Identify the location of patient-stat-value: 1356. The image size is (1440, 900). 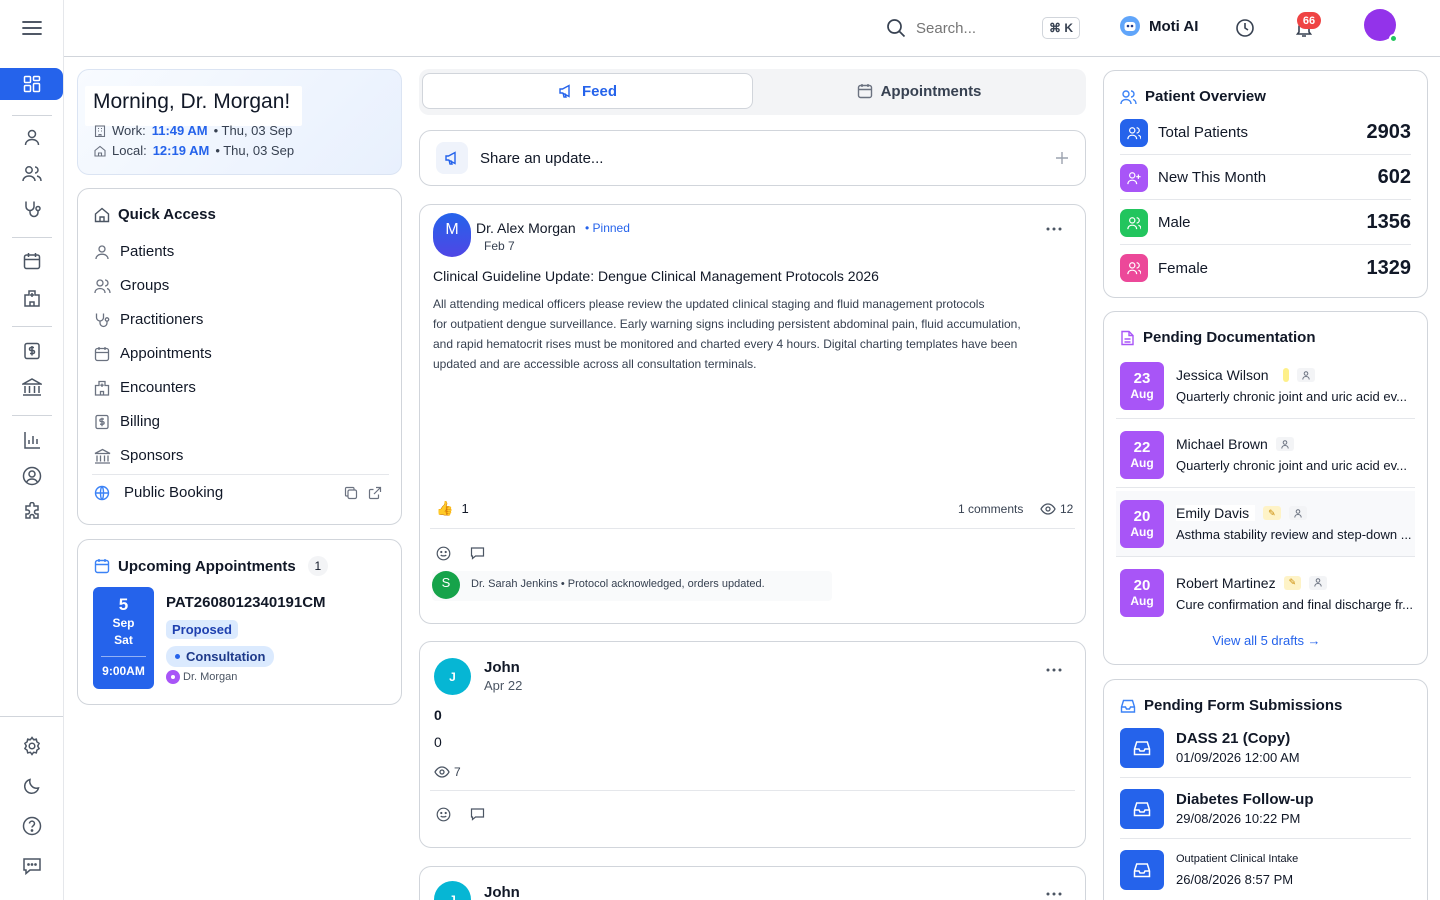
(1389, 222).